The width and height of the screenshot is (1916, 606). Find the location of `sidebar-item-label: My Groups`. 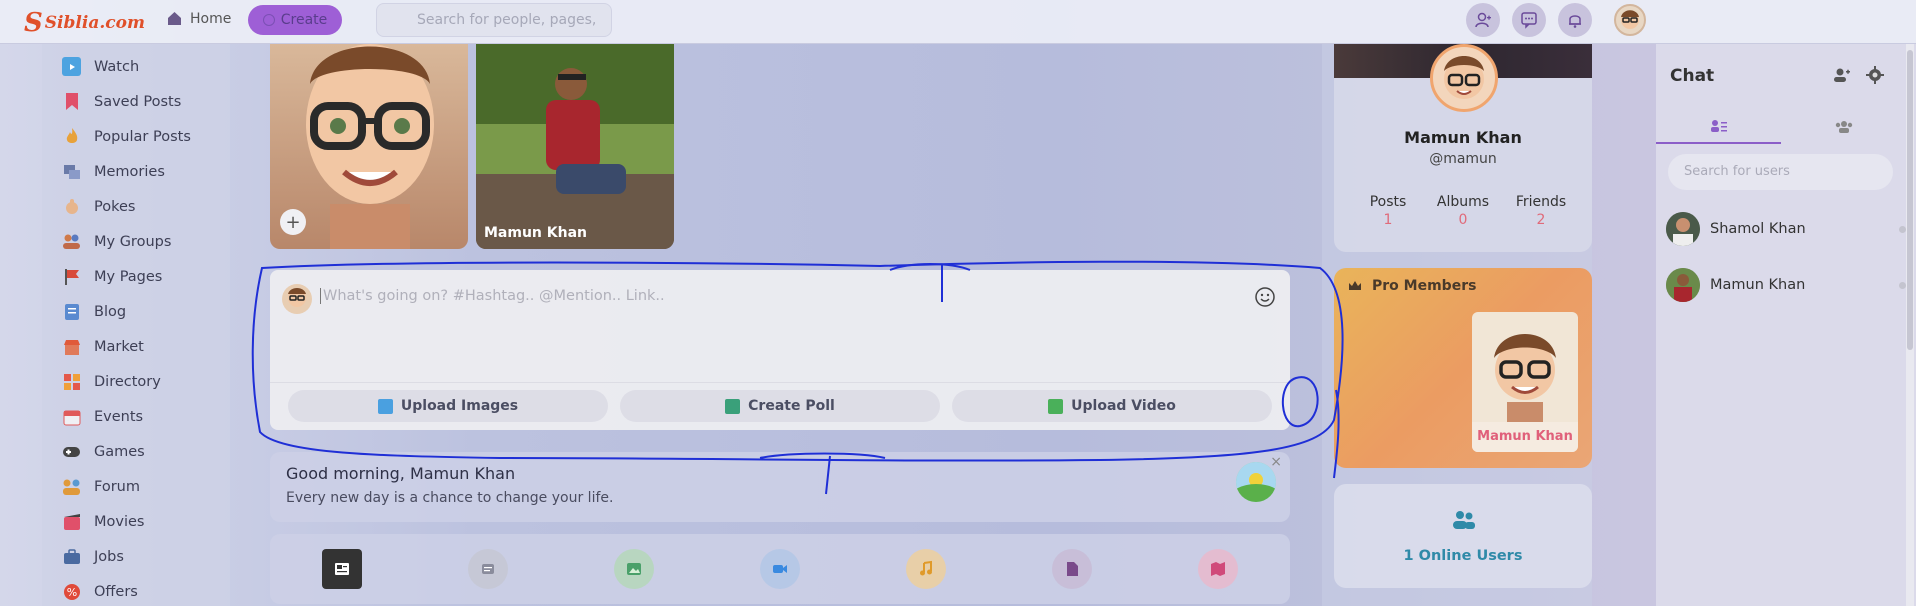

sidebar-item-label: My Groups is located at coordinates (133, 241).